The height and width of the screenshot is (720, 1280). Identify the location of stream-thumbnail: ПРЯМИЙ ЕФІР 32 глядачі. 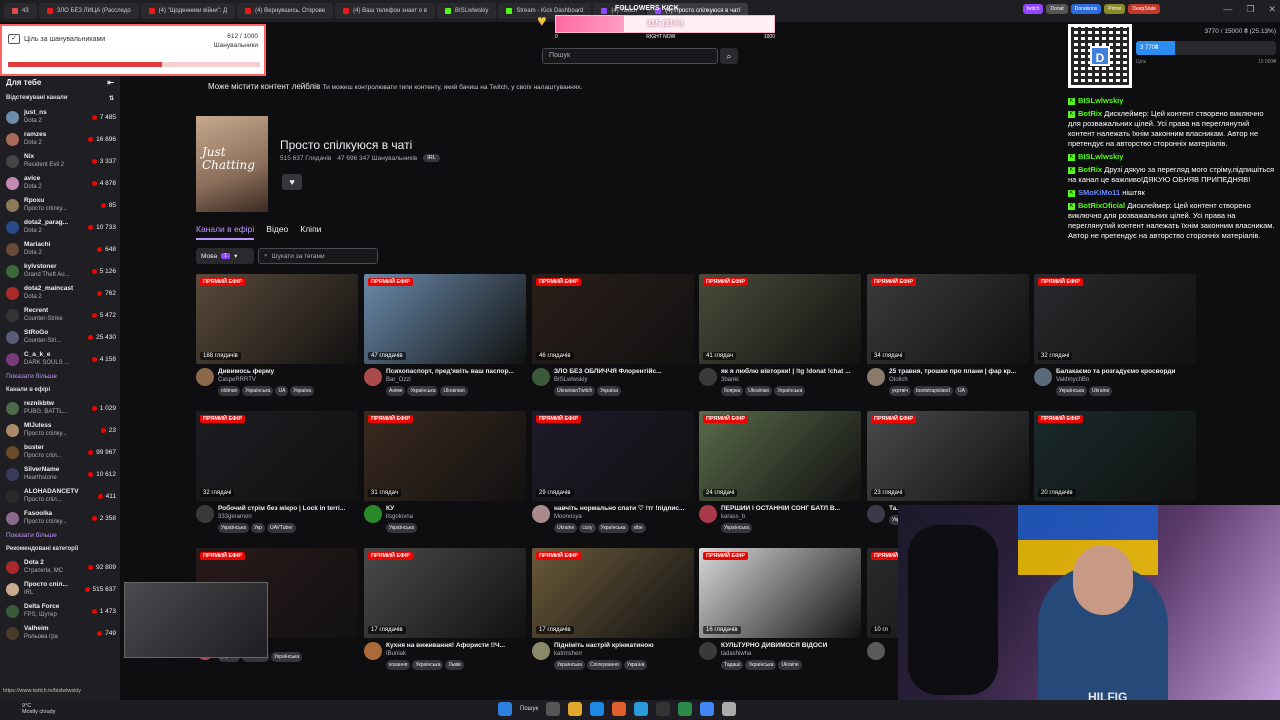
(277, 456).